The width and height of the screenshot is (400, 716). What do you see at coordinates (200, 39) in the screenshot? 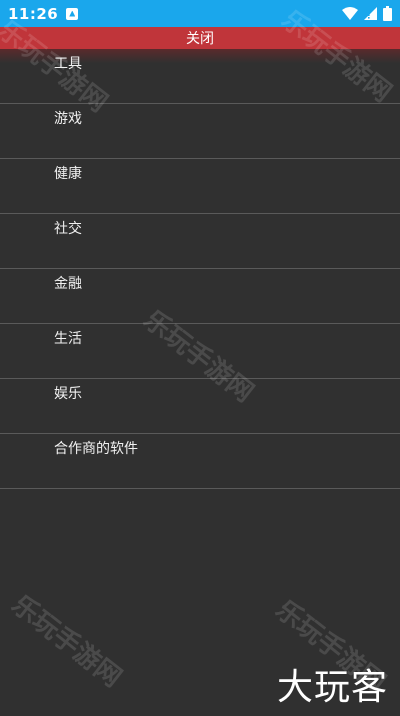
I see `close-button-label: 关闭` at bounding box center [200, 39].